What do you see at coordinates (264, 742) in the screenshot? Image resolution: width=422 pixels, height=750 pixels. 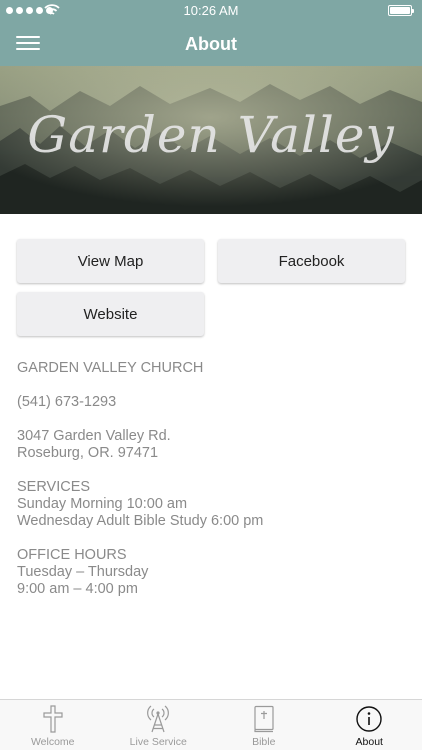 I see `tab-label: Bible` at bounding box center [264, 742].